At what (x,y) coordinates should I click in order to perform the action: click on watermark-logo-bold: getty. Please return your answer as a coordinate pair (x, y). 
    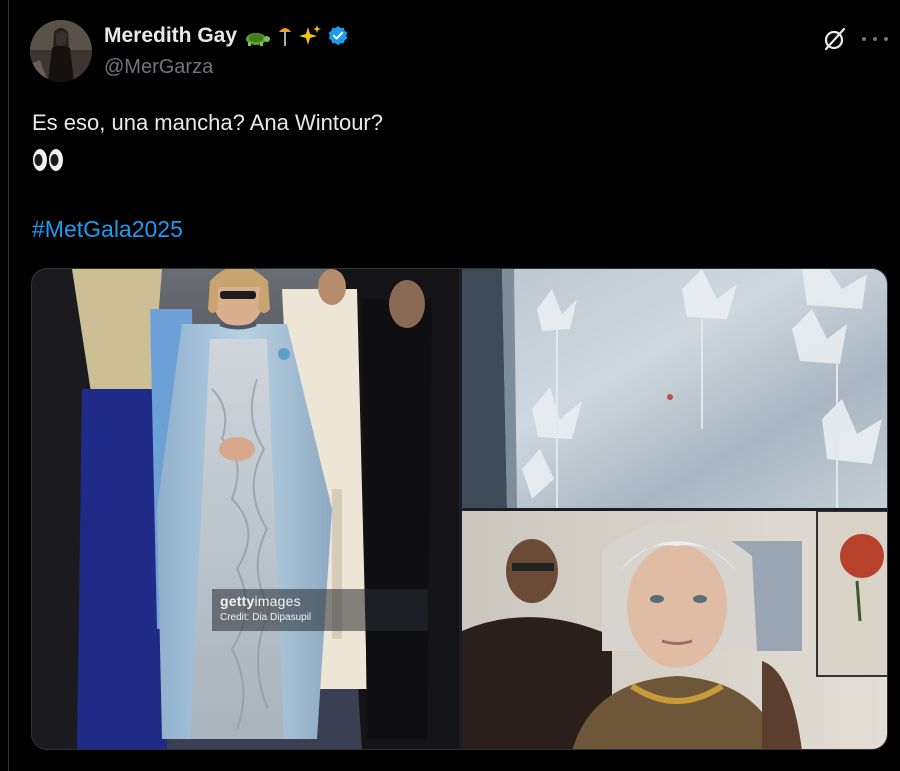
    Looking at the image, I should click on (237, 601).